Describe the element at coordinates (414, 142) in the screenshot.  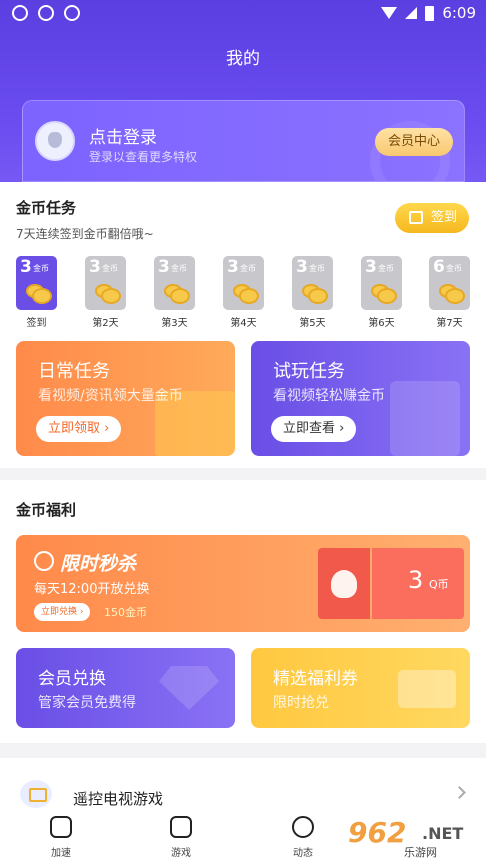
I see `vip-center-button: 会员中心` at that location.